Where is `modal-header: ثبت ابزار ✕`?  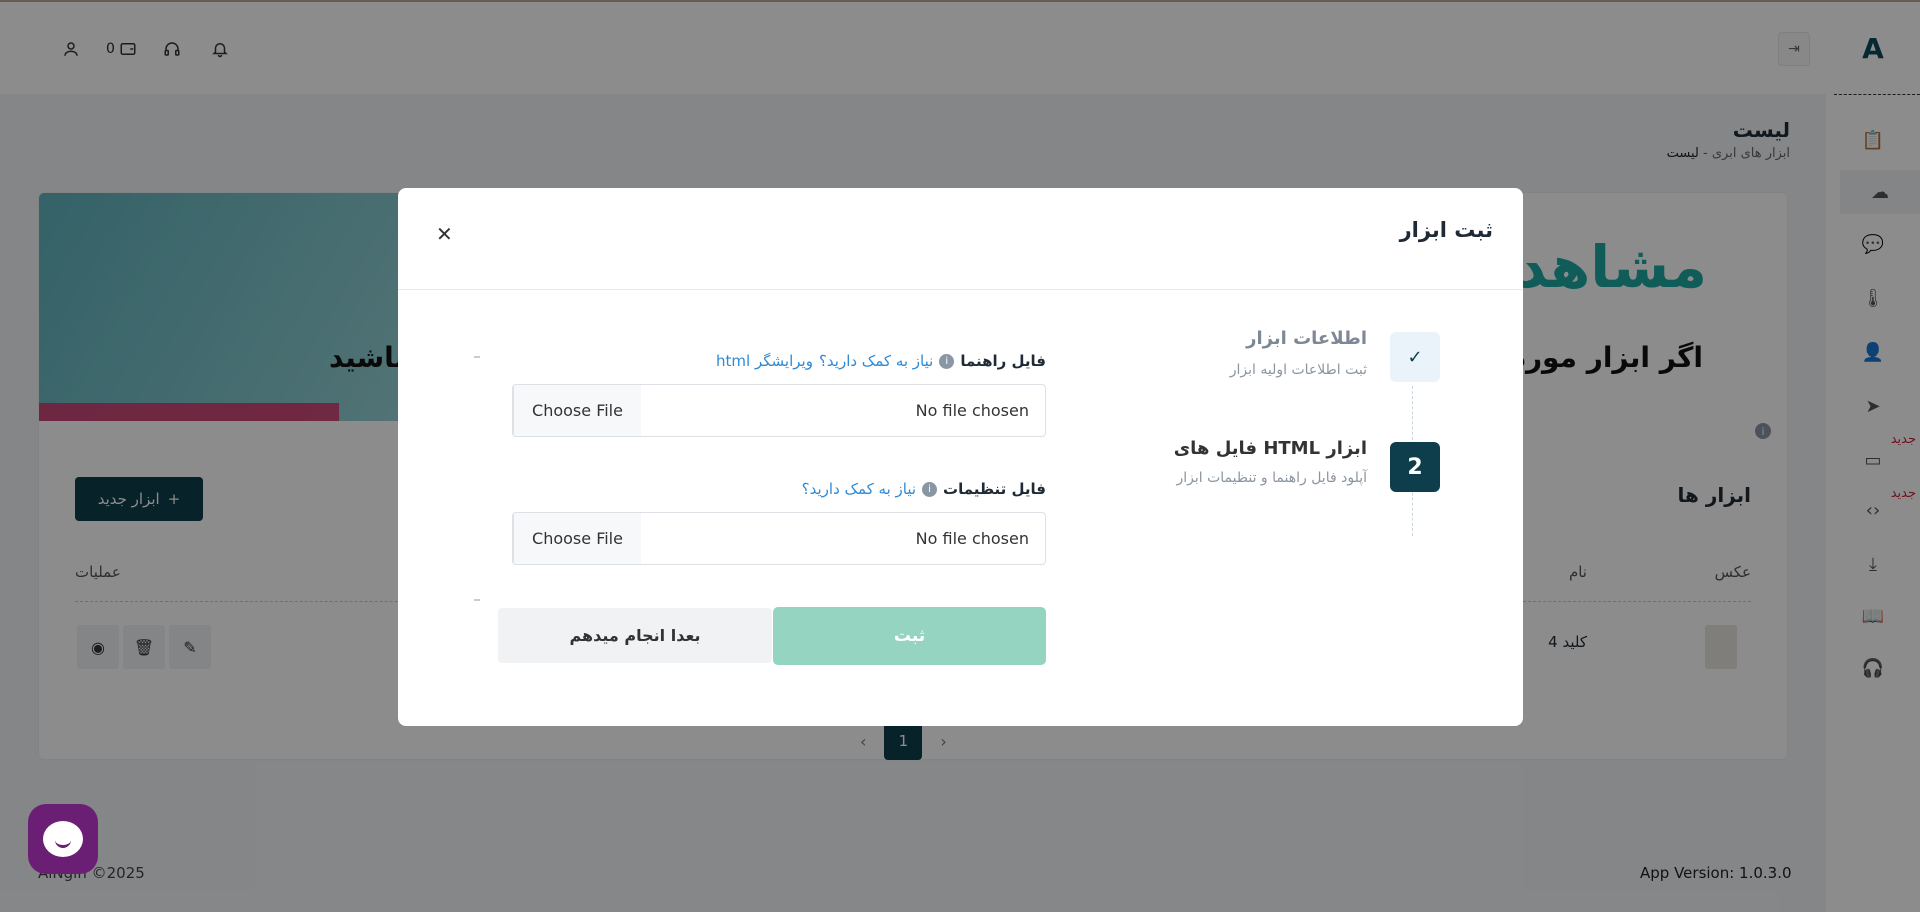 modal-header: ثبت ابزار ✕ is located at coordinates (960, 239).